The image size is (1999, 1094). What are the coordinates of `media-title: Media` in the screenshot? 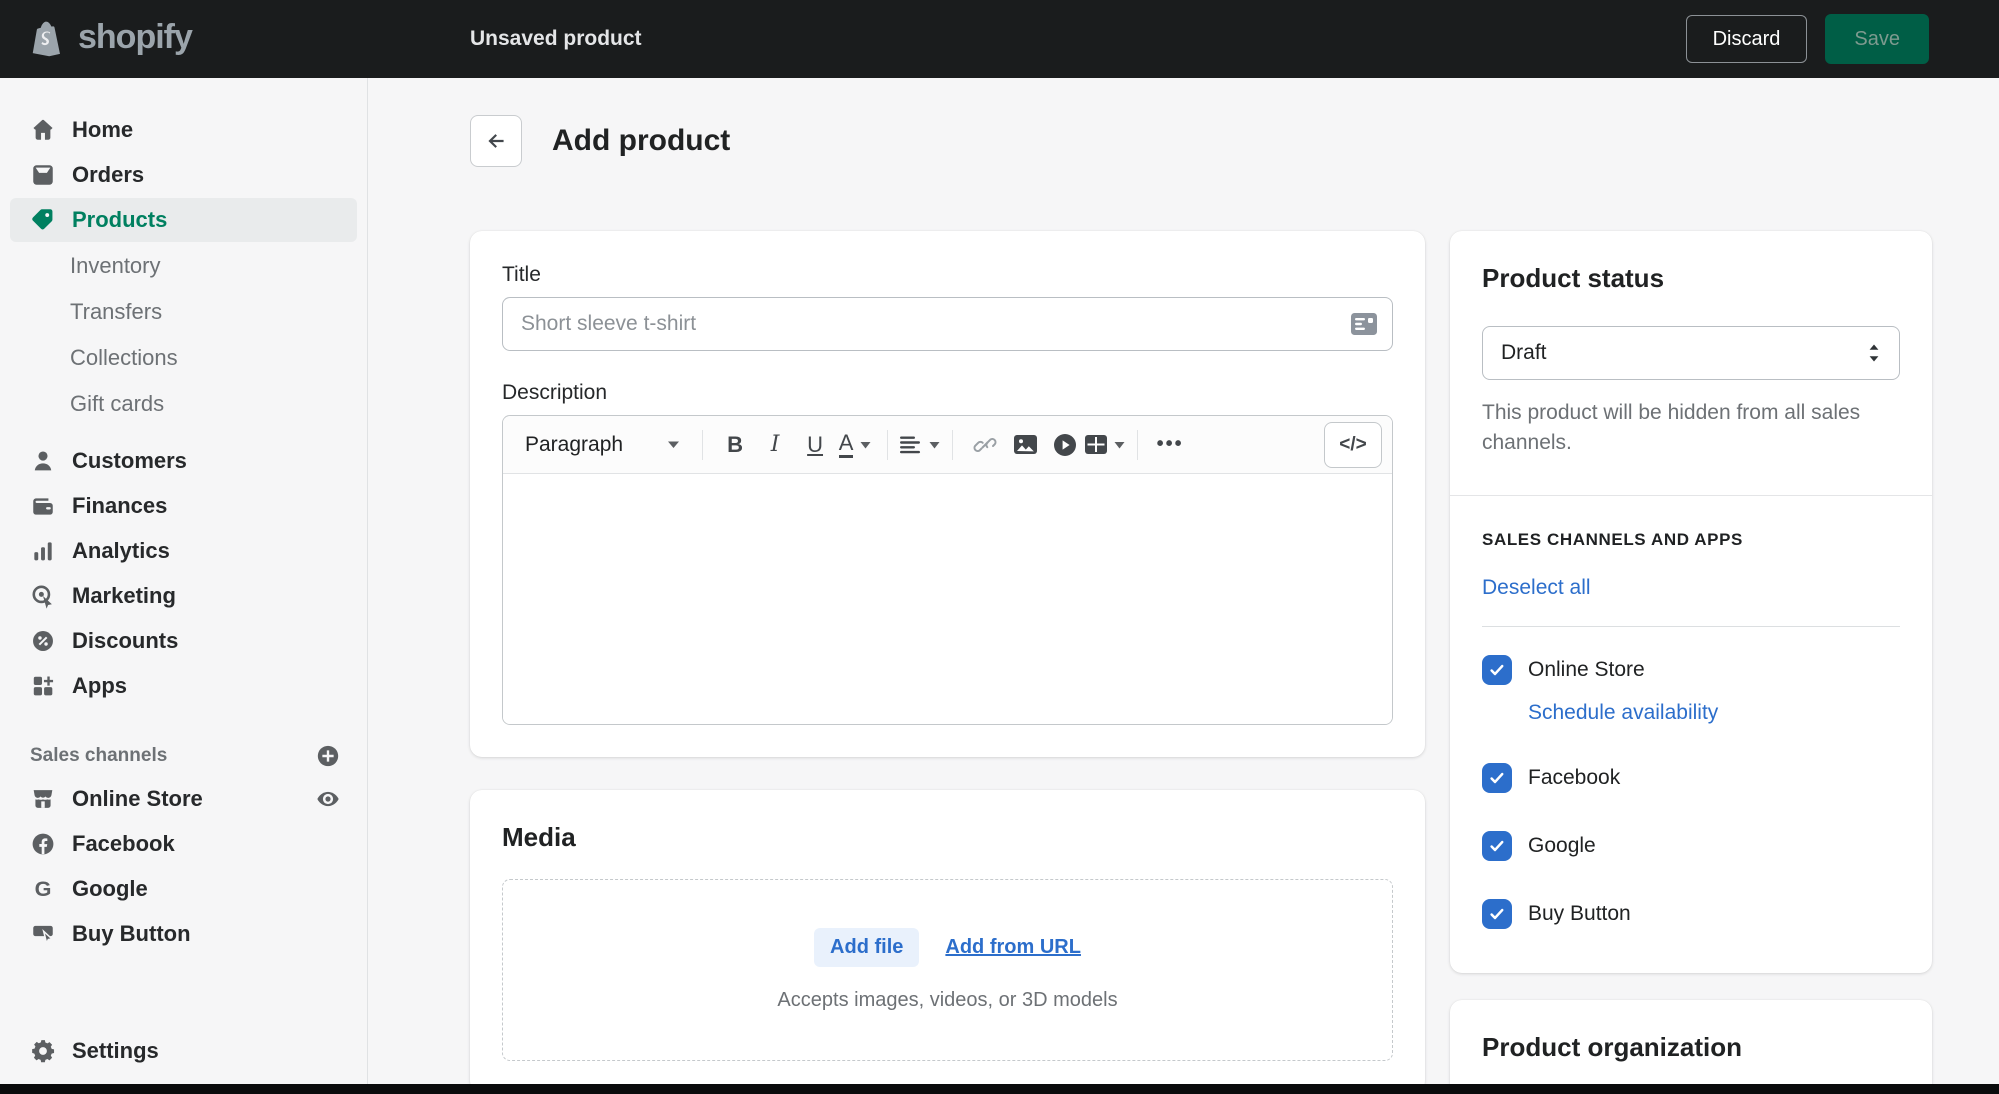 It's located at (539, 837).